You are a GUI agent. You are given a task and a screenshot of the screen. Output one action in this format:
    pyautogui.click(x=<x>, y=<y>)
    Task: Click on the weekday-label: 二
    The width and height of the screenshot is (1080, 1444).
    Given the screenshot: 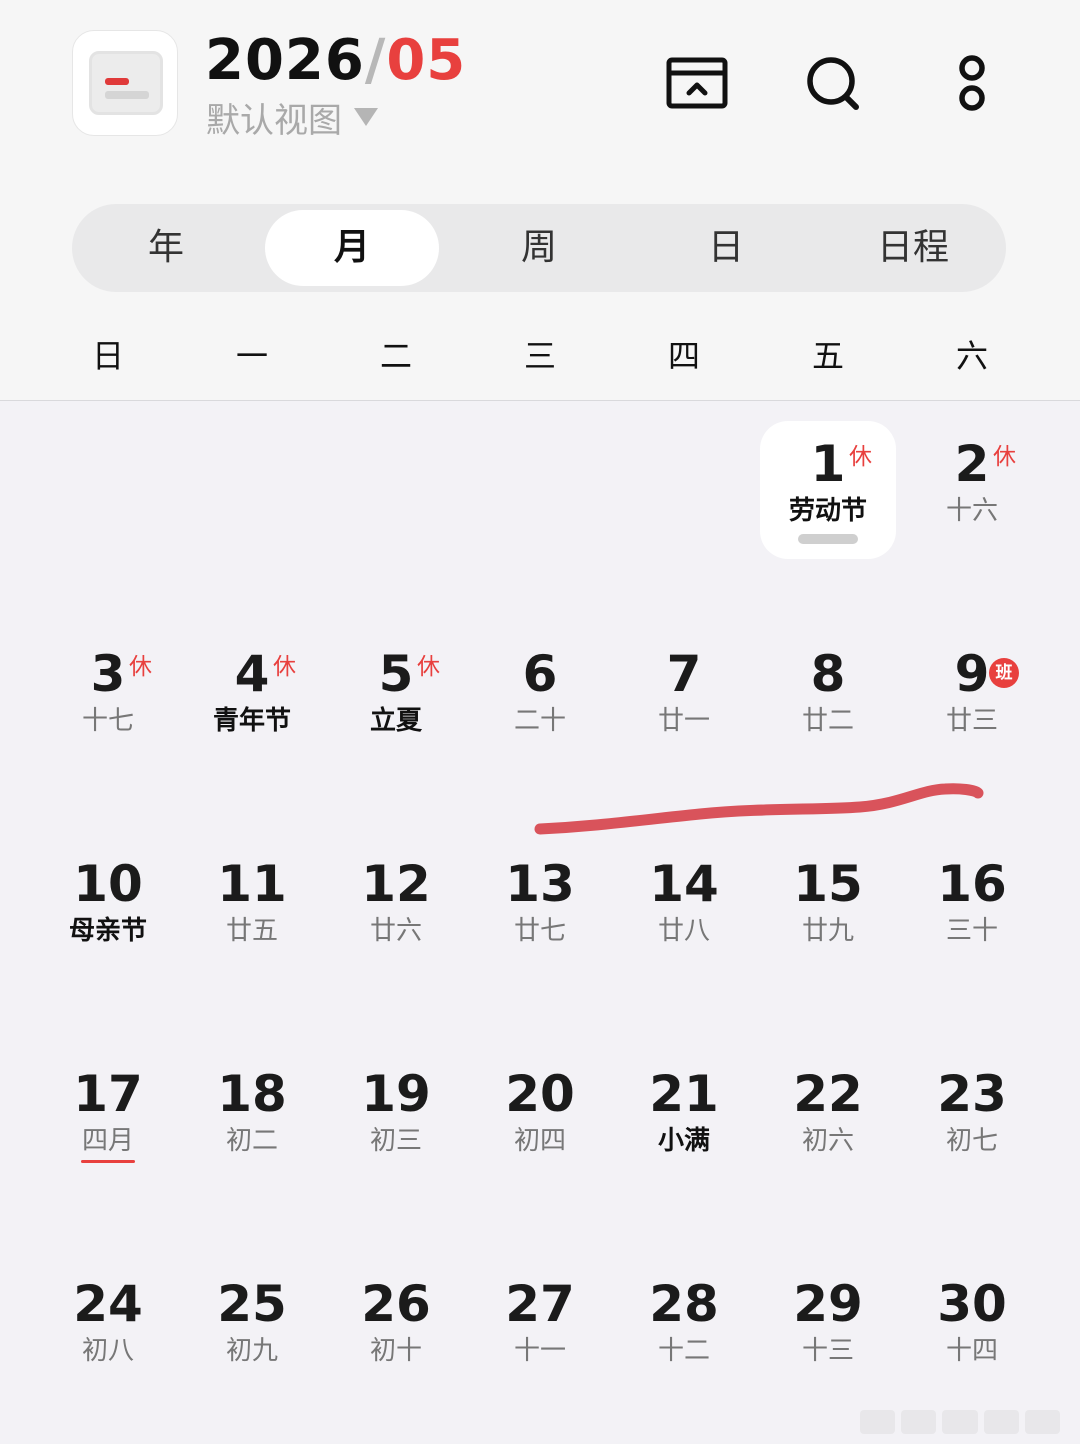 What is the action you would take?
    pyautogui.click(x=395, y=356)
    